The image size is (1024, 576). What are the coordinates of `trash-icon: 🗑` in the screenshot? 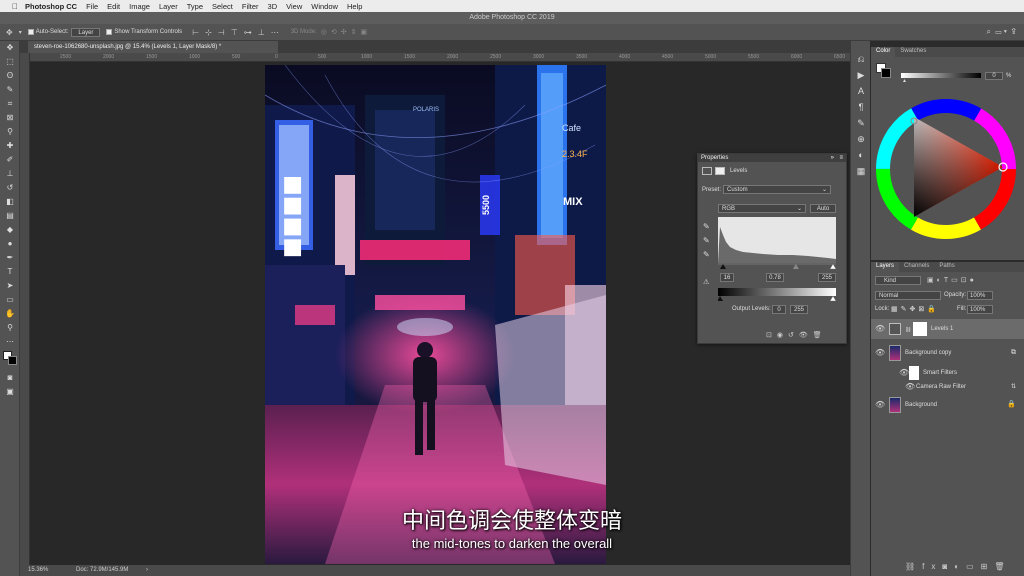 It's located at (1002, 566).